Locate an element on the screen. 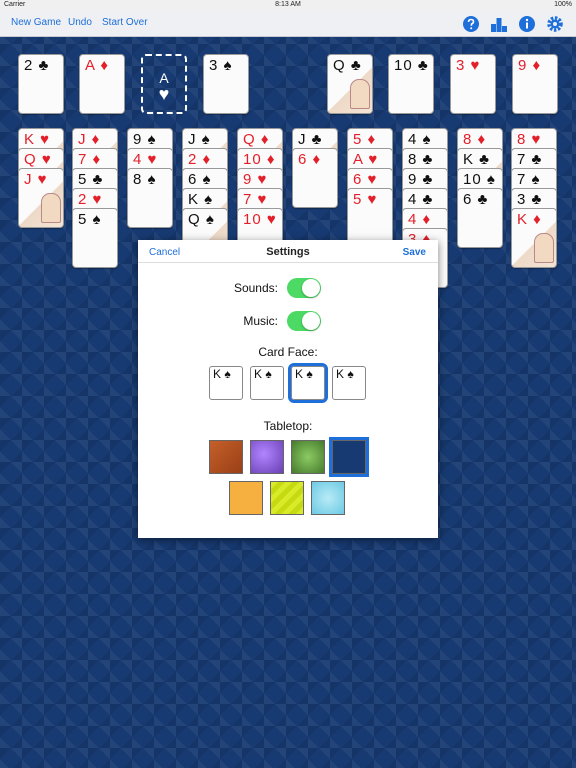  status-bar: Carrier 8:13 AM 100% is located at coordinates (288, 6).